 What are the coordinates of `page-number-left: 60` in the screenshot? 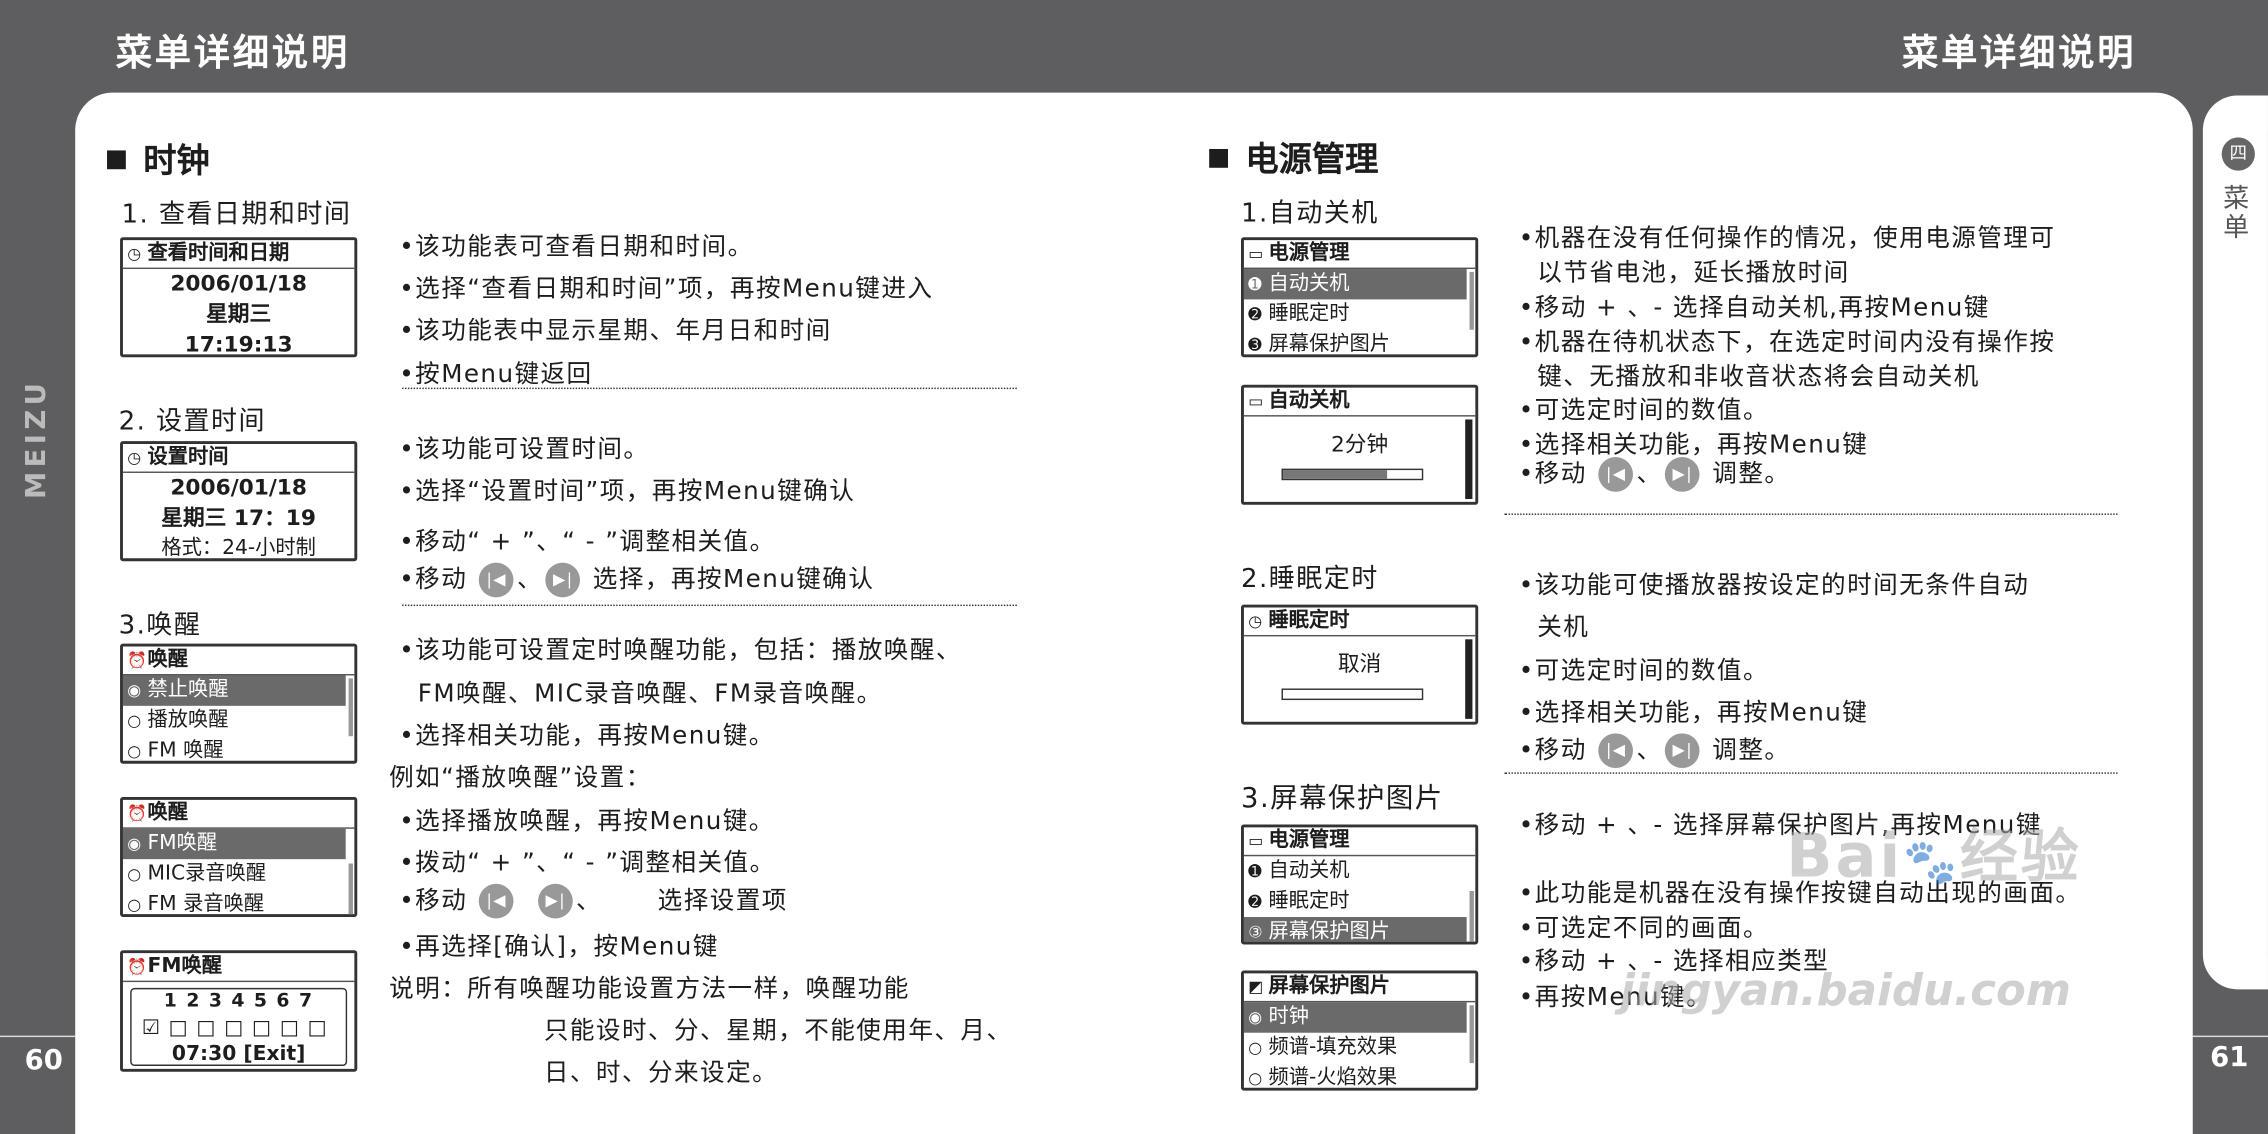 It's located at (43, 1060).